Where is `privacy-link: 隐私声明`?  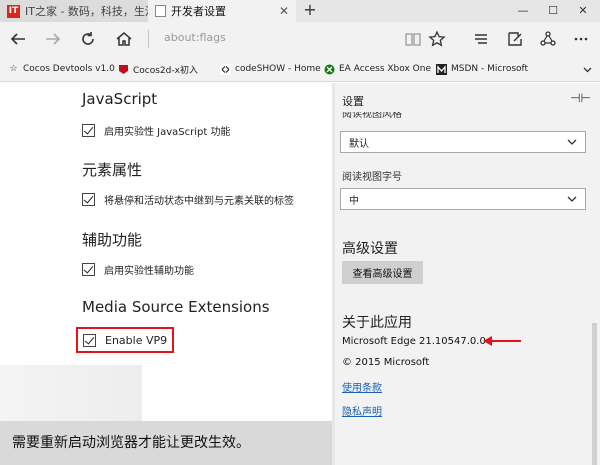
privacy-link: 隐私声明 is located at coordinates (362, 410).